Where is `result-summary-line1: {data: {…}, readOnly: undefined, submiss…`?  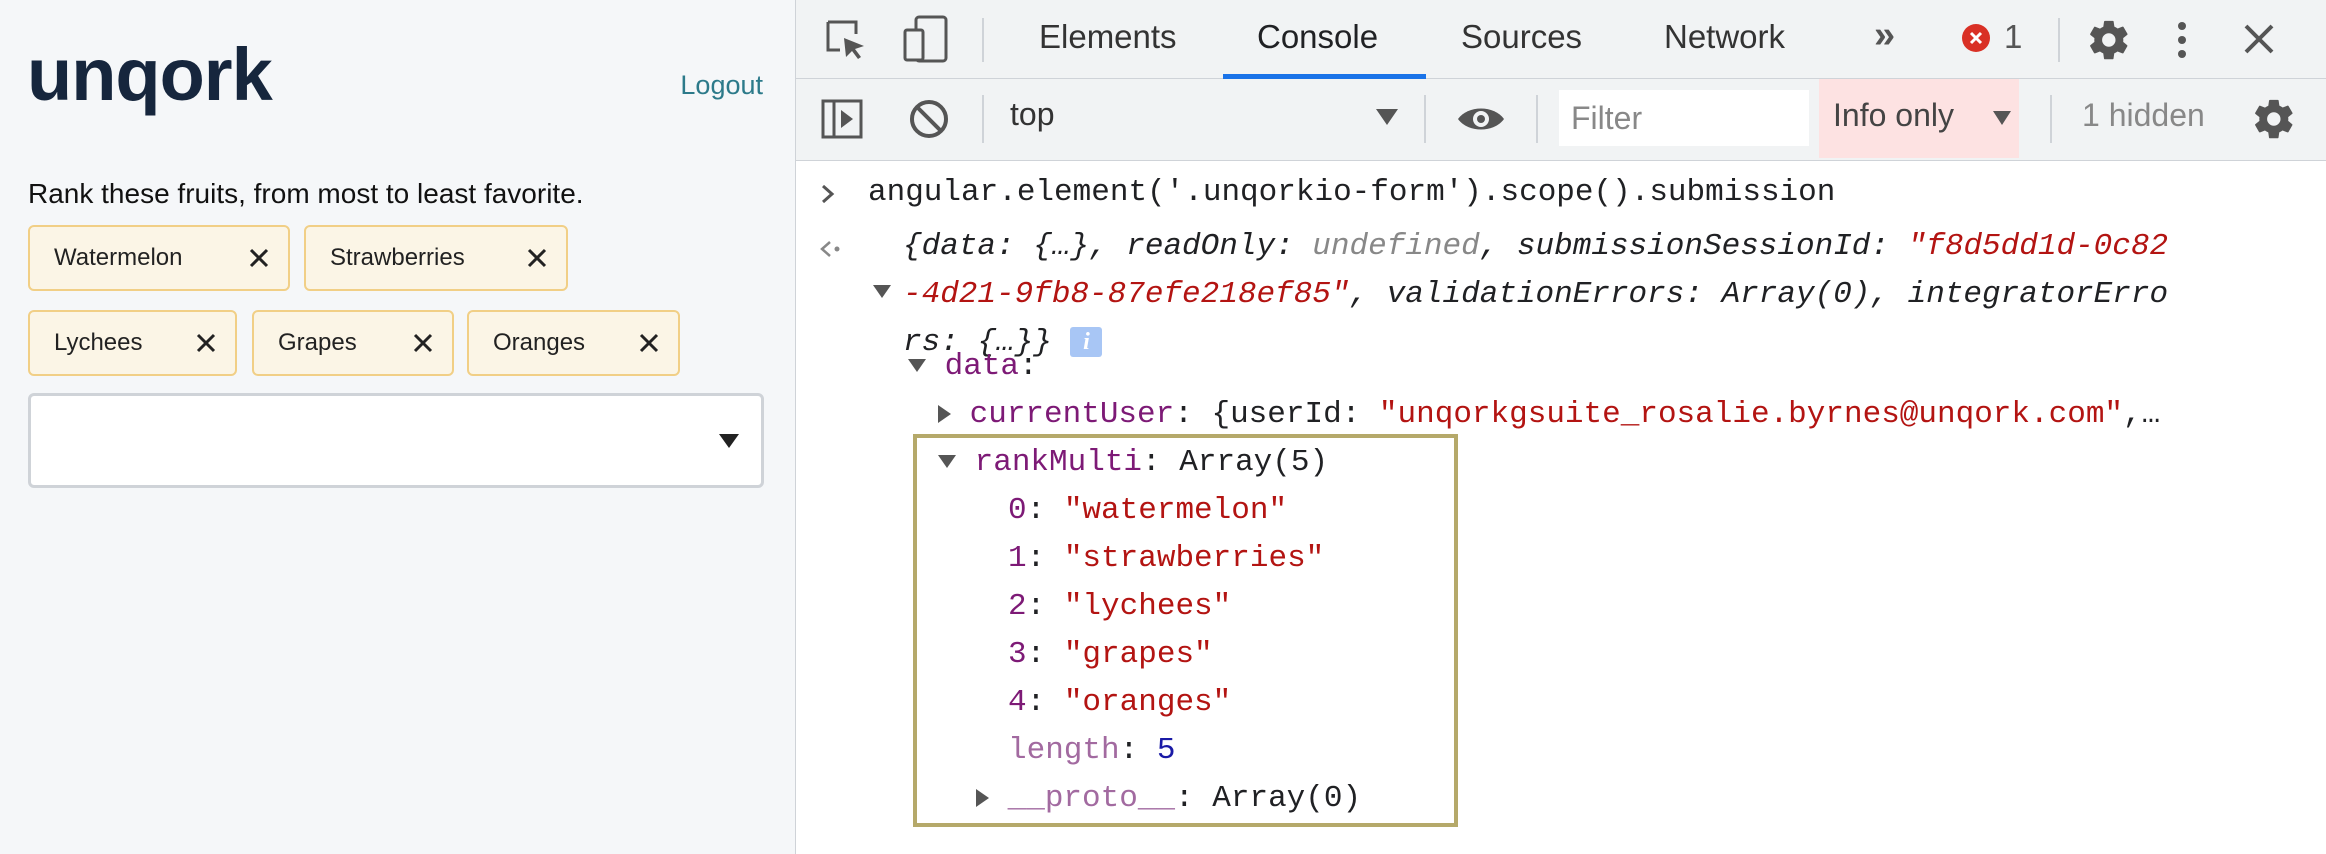
result-summary-line1: {data: {…}, readOnly: undefined, submiss… is located at coordinates (1535, 246).